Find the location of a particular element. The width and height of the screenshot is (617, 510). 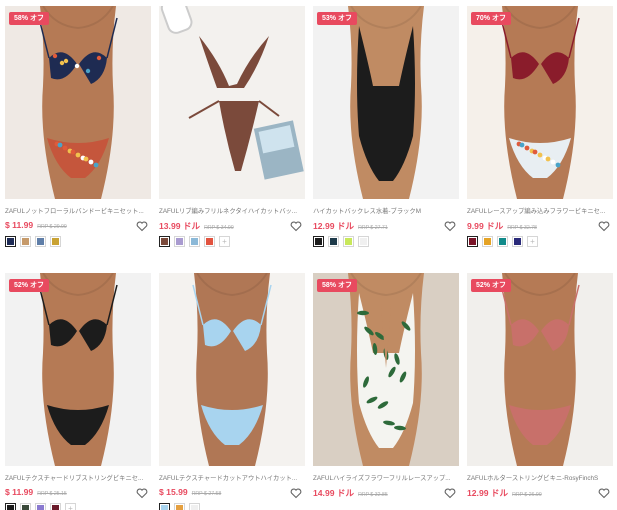

sale-price: $ 15.99 is located at coordinates (173, 492).